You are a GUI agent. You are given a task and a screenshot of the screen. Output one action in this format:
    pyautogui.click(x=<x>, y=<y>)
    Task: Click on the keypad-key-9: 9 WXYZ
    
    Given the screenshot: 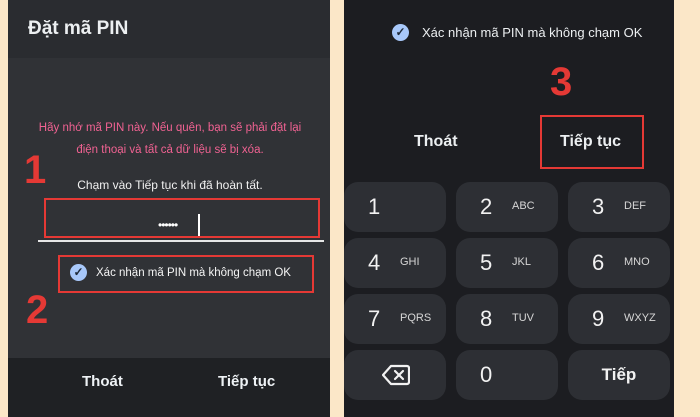 What is the action you would take?
    pyautogui.click(x=619, y=319)
    